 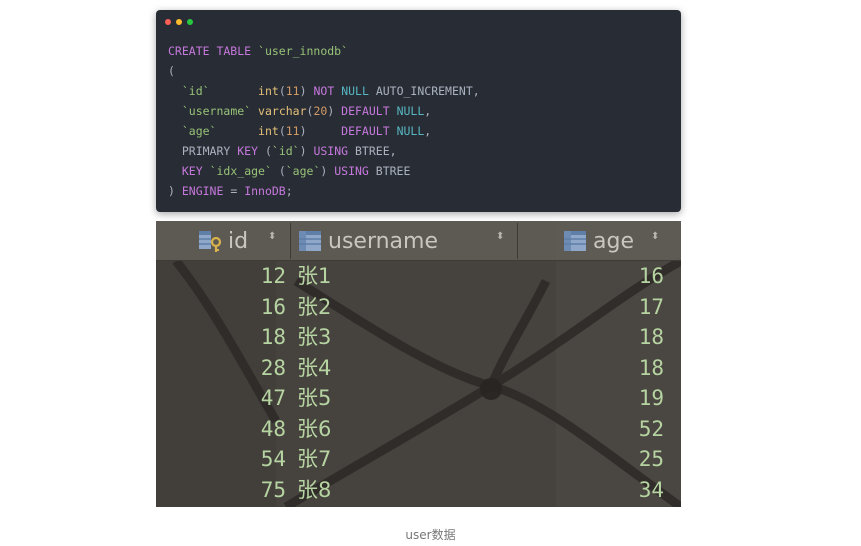 What do you see at coordinates (397, 490) in the screenshot?
I see `cell-username: 张8` at bounding box center [397, 490].